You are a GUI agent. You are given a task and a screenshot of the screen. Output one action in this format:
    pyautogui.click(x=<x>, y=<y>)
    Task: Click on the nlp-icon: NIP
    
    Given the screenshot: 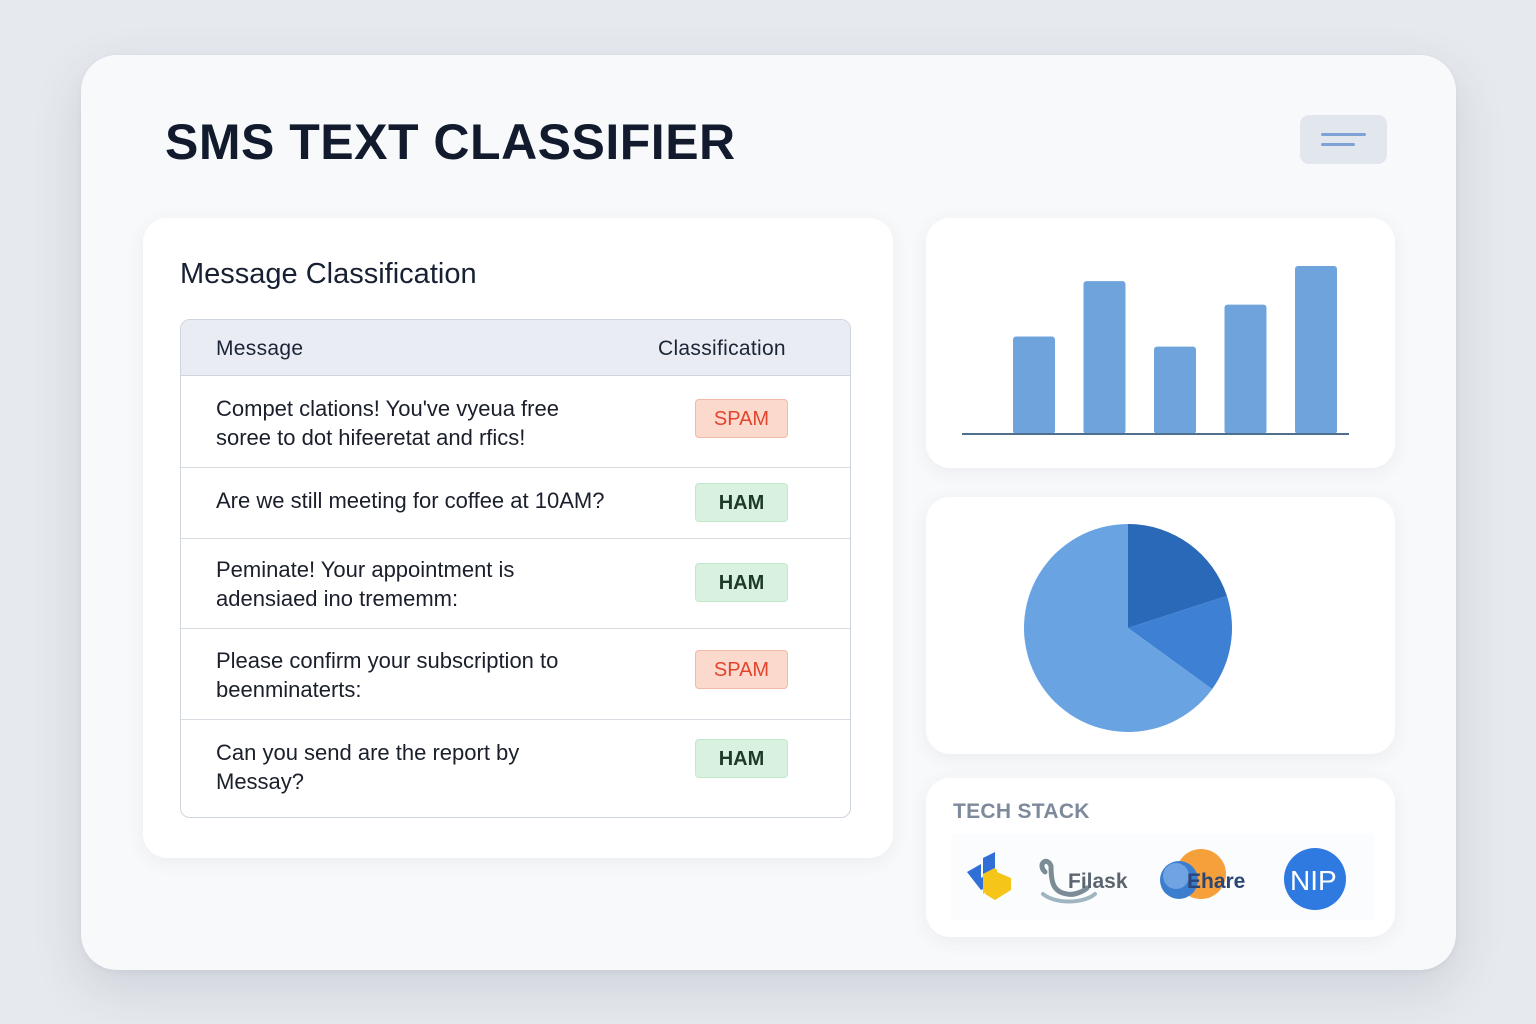 What is the action you would take?
    pyautogui.click(x=1314, y=877)
    